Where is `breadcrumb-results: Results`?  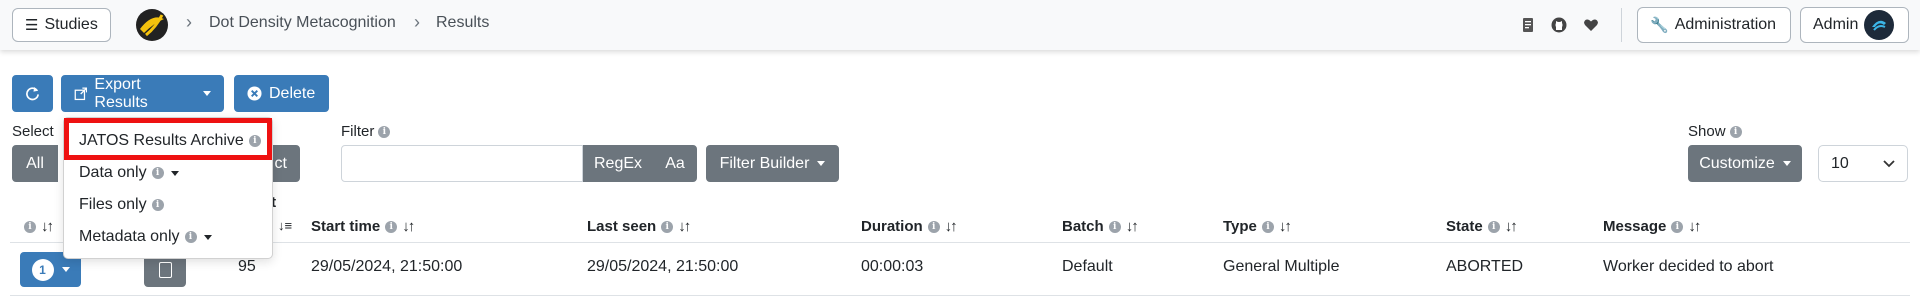 breadcrumb-results: Results is located at coordinates (463, 22).